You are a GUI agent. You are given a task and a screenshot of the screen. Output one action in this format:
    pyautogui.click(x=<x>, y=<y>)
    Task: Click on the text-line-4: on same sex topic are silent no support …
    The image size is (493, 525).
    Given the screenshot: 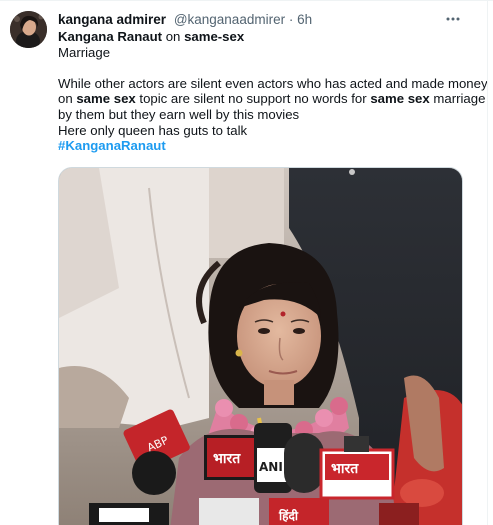 What is the action you would take?
    pyautogui.click(x=272, y=99)
    